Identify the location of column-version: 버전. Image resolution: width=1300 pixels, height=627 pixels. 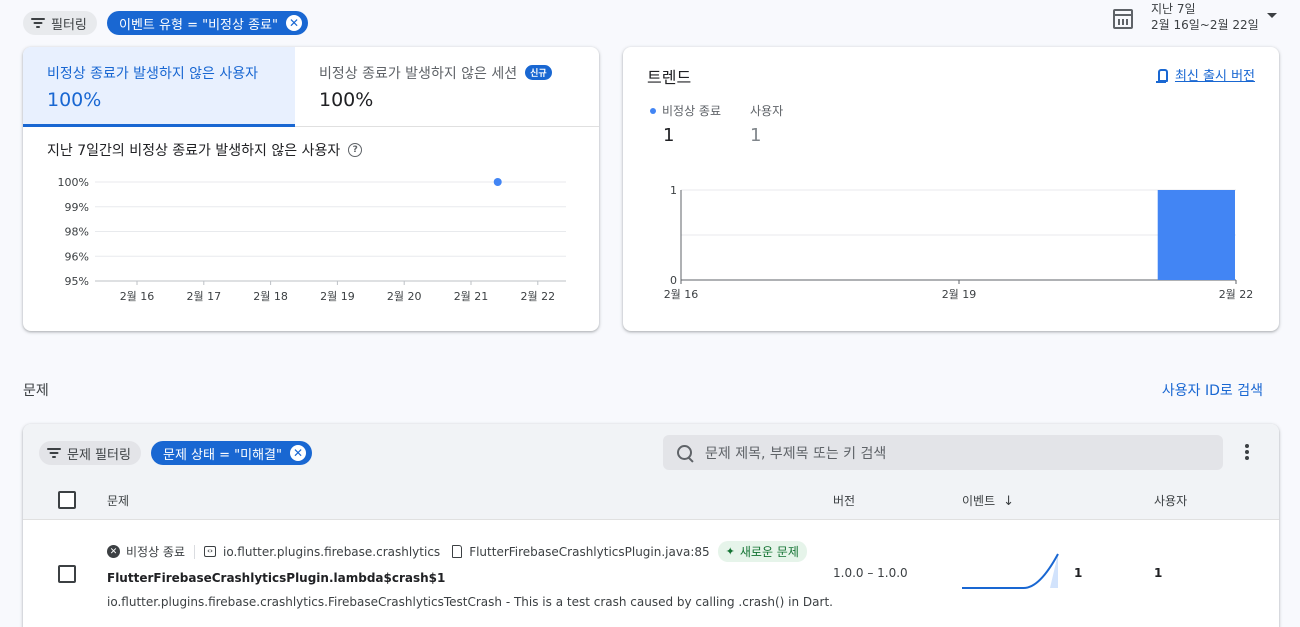
(844, 500).